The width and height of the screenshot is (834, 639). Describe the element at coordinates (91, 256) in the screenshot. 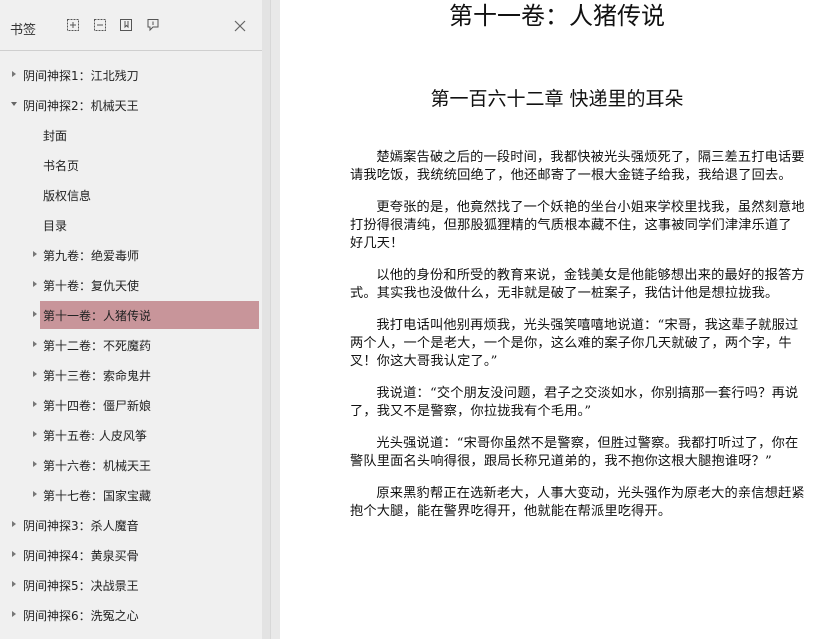

I see `bookmark-label: 第九卷：绝爱毒师` at that location.